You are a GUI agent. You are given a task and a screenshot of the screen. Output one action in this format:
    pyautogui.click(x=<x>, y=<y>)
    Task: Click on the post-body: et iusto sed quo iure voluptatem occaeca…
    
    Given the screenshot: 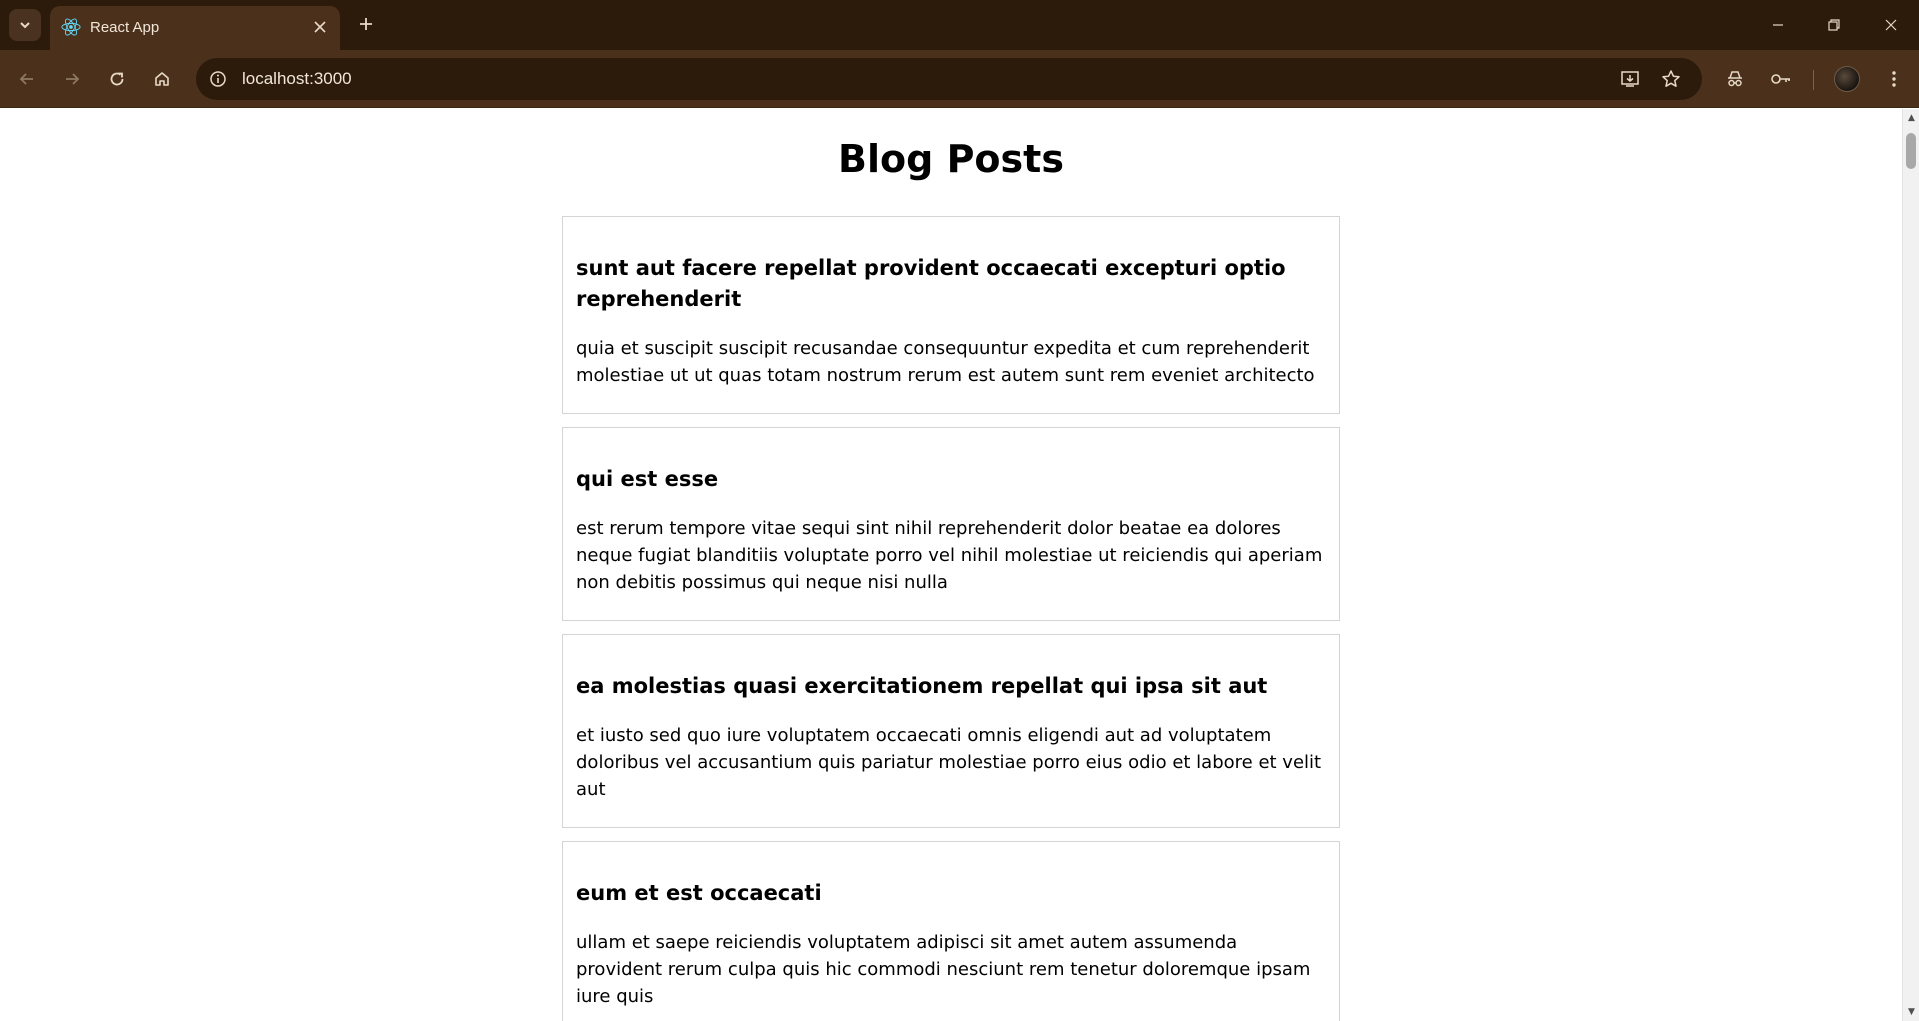 What is the action you would take?
    pyautogui.click(x=949, y=762)
    